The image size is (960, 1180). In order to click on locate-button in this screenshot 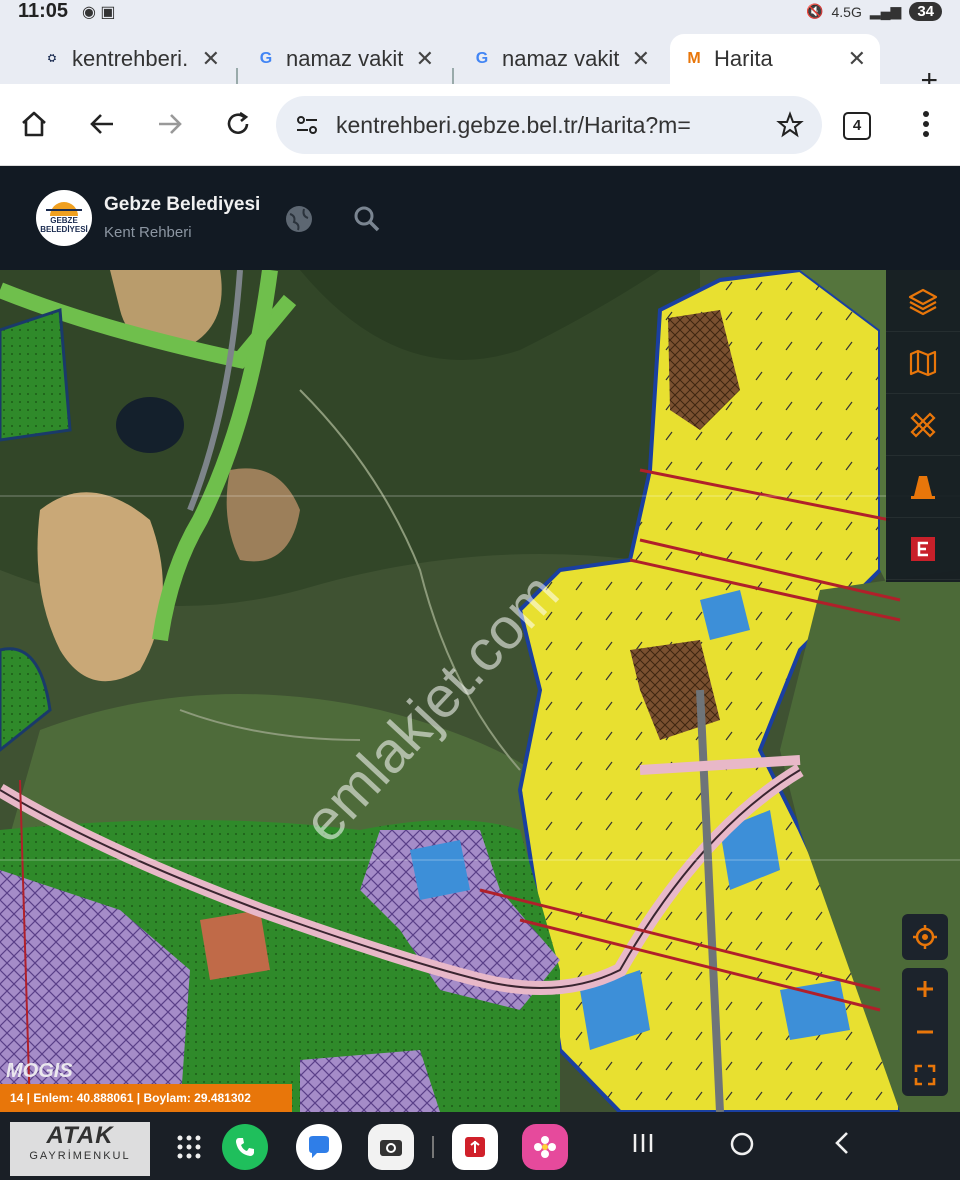, I will do `click(925, 937)`.